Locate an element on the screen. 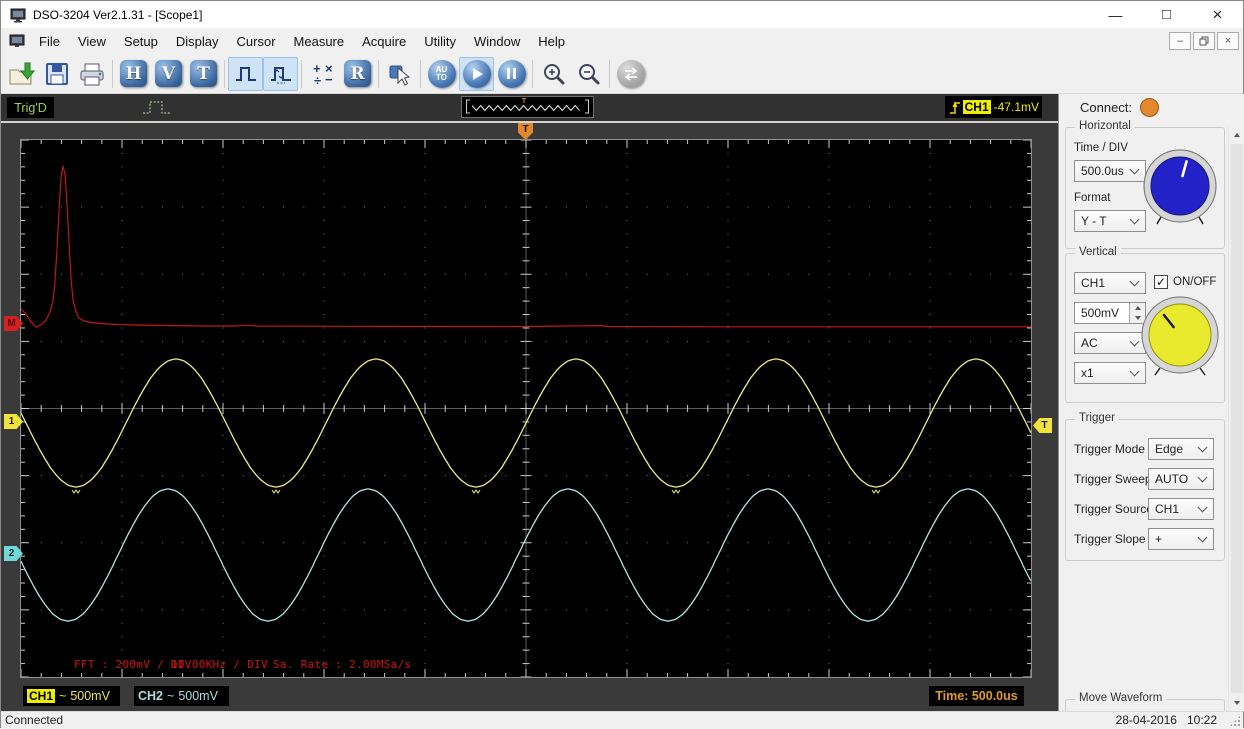 The width and height of the screenshot is (1244, 729). trigger-level-marker: T is located at coordinates (1042, 425).